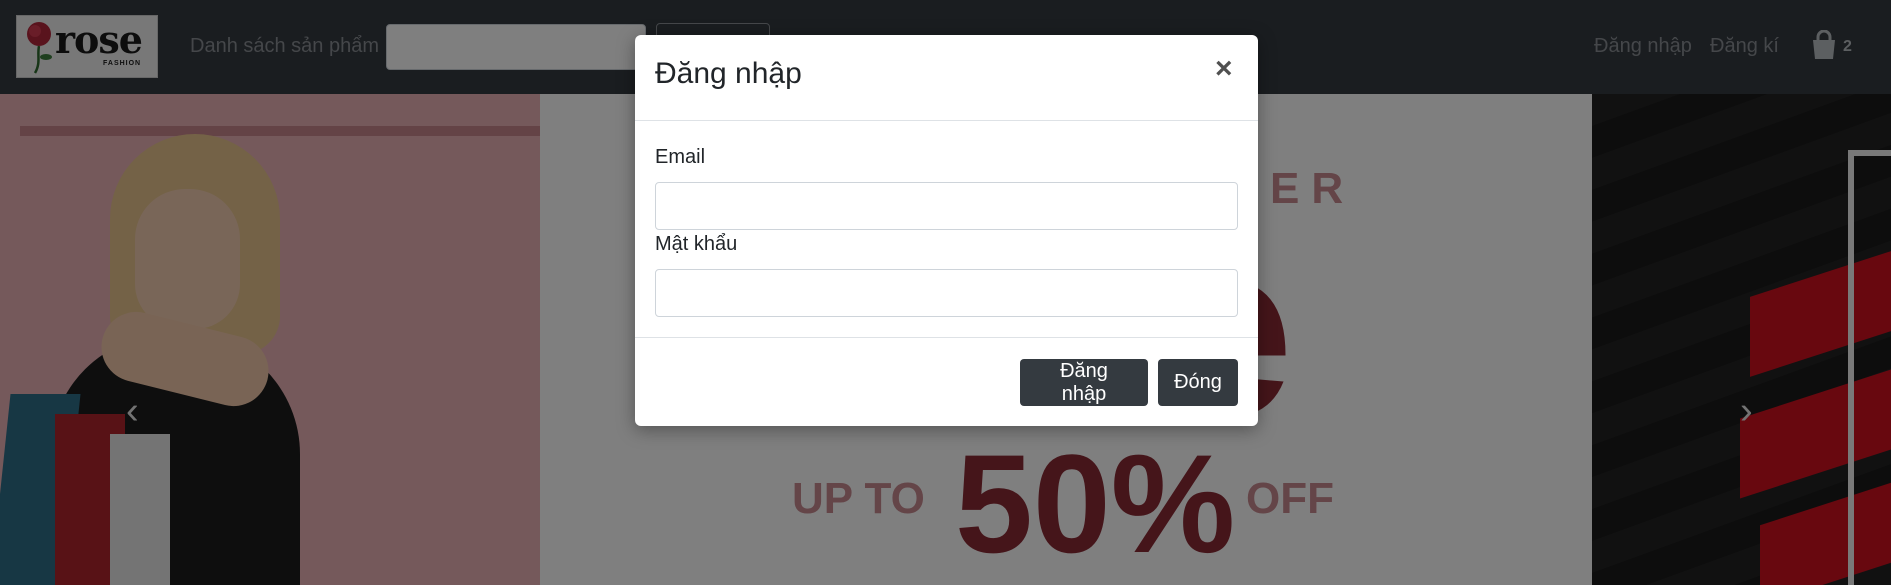 This screenshot has height=585, width=1891. Describe the element at coordinates (946, 206) in the screenshot. I see `email-field` at that location.